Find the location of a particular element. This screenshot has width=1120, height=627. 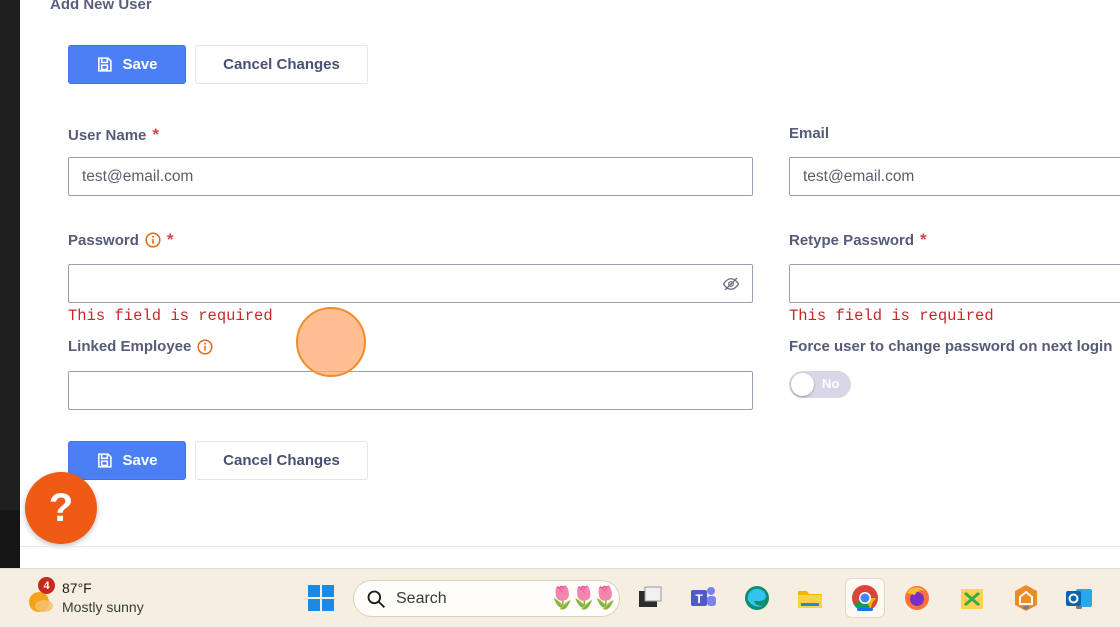

weather-condition: Mostly sunny is located at coordinates (103, 607).